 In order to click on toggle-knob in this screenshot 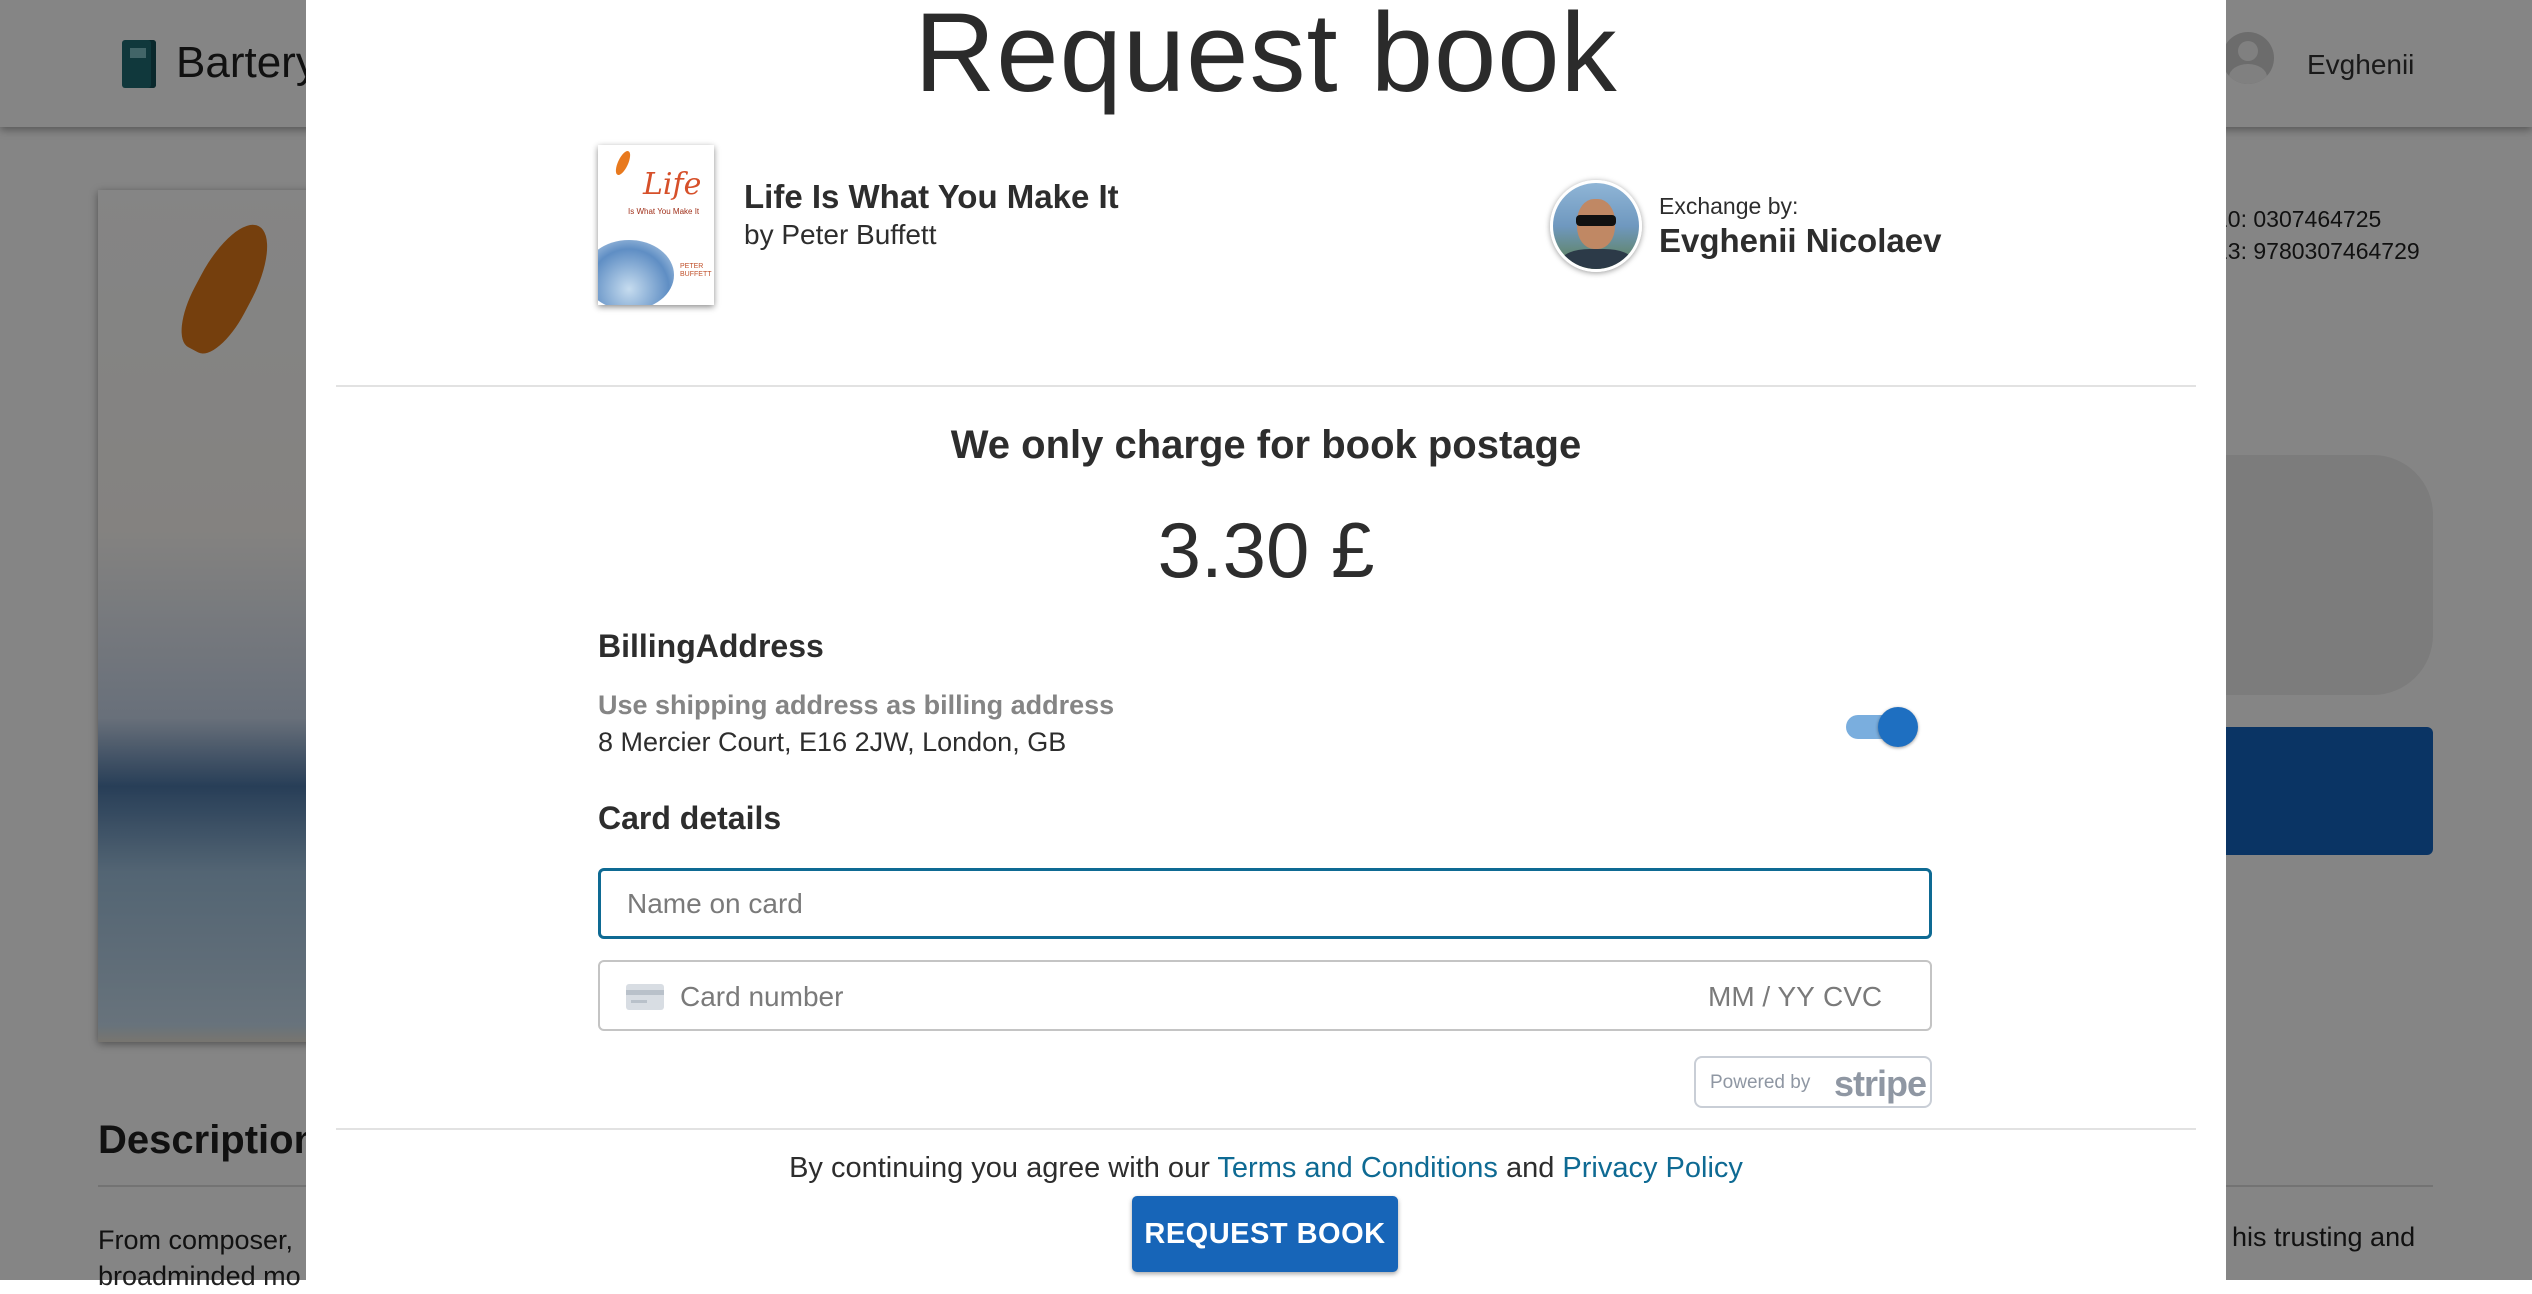, I will do `click(1898, 727)`.